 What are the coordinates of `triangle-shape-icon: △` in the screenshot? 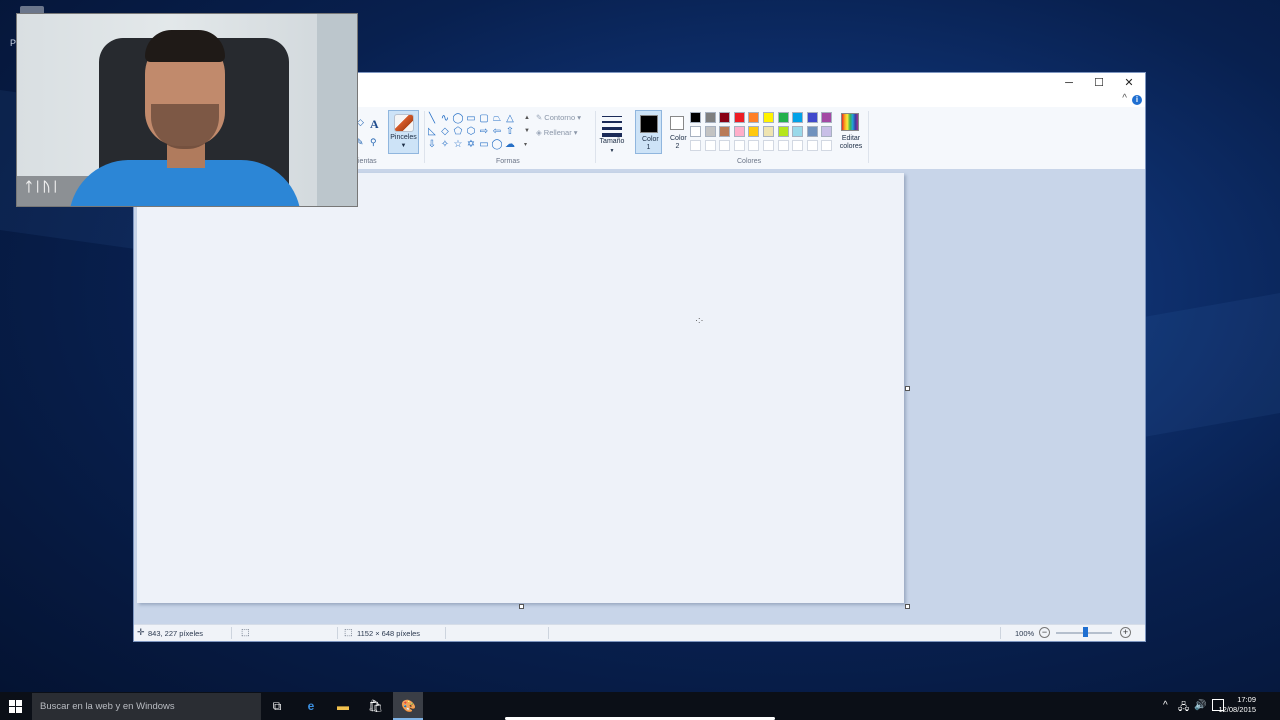 It's located at (510, 119).